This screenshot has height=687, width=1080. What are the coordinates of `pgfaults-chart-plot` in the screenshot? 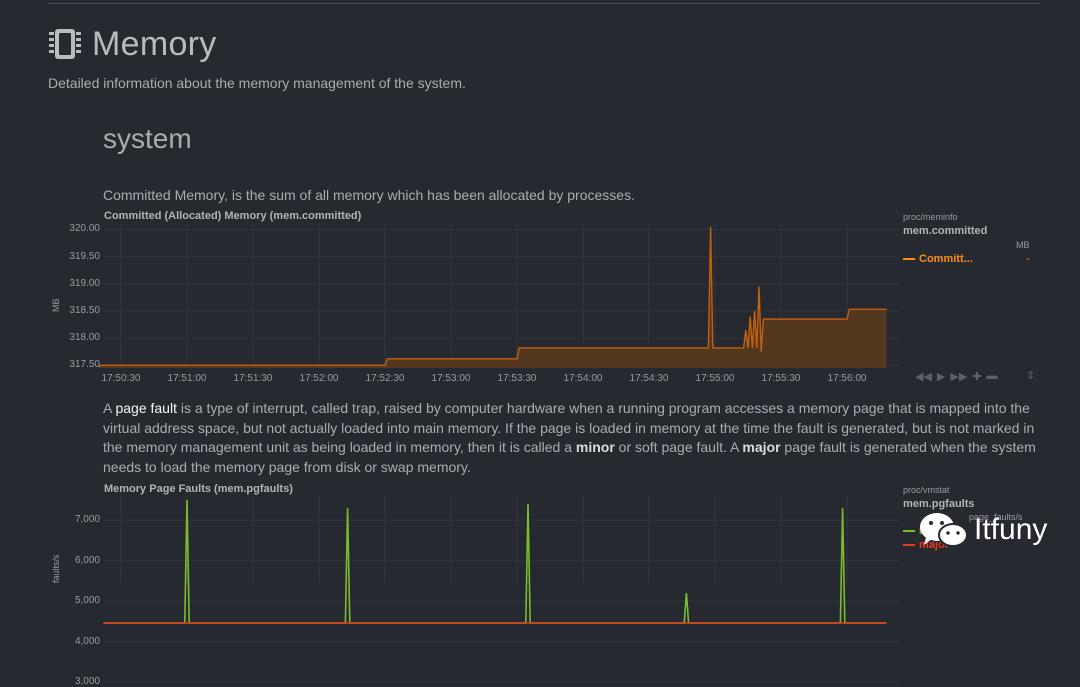 It's located at (501, 539).